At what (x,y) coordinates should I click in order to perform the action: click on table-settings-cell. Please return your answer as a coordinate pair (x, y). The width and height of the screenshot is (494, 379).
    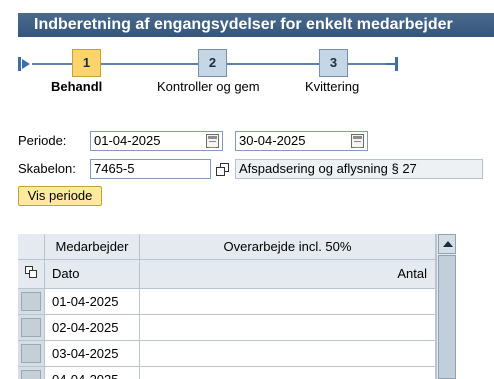
    Looking at the image, I should click on (31, 274).